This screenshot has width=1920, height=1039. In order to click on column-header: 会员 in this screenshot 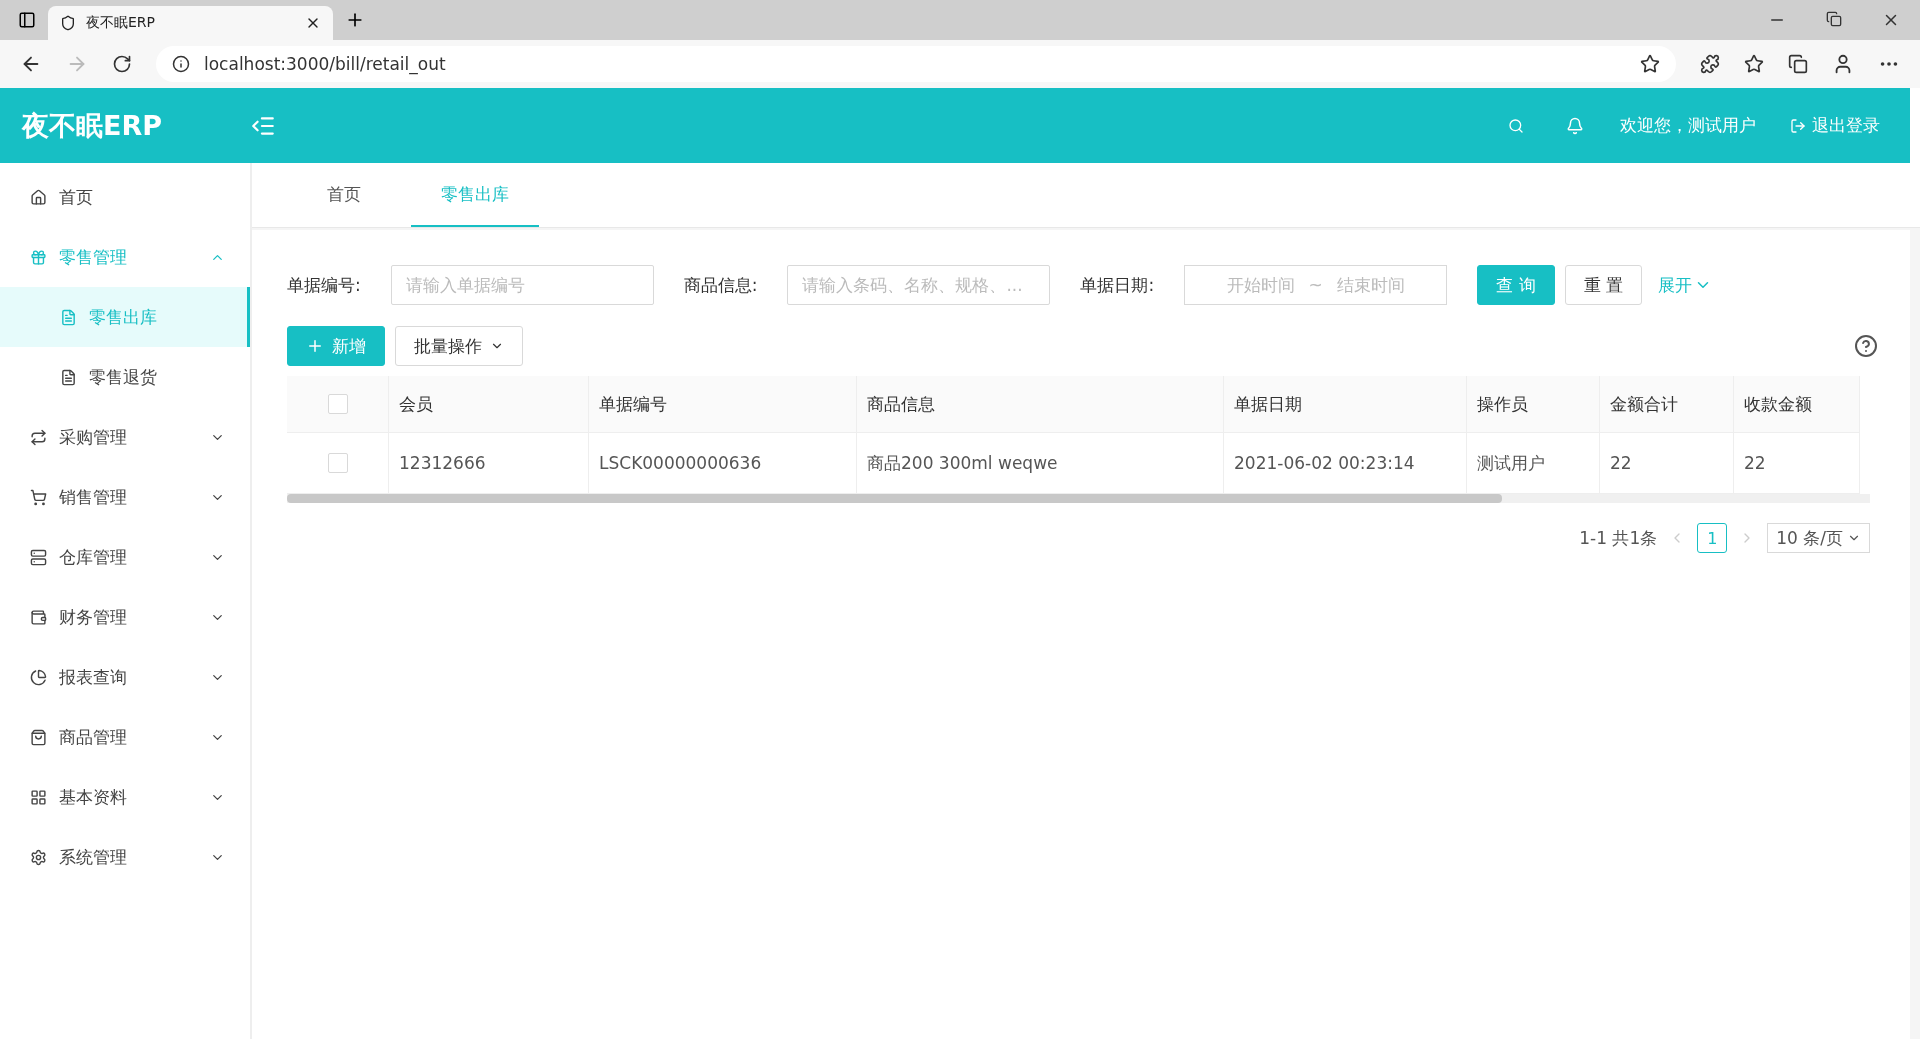, I will do `click(489, 404)`.